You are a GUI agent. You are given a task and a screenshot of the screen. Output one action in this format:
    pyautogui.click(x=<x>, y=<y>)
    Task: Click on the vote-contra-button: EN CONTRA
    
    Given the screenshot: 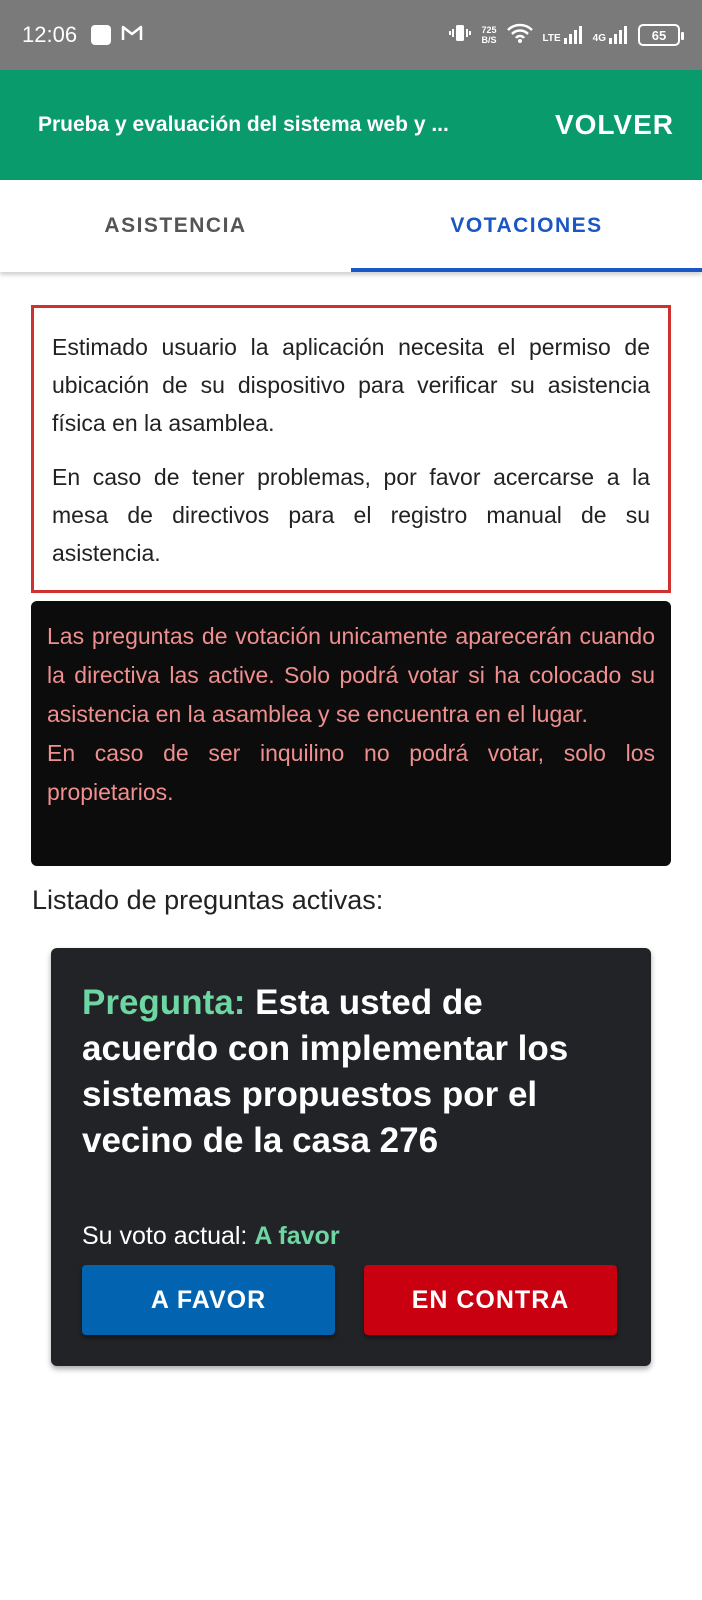 What is the action you would take?
    pyautogui.click(x=490, y=1300)
    